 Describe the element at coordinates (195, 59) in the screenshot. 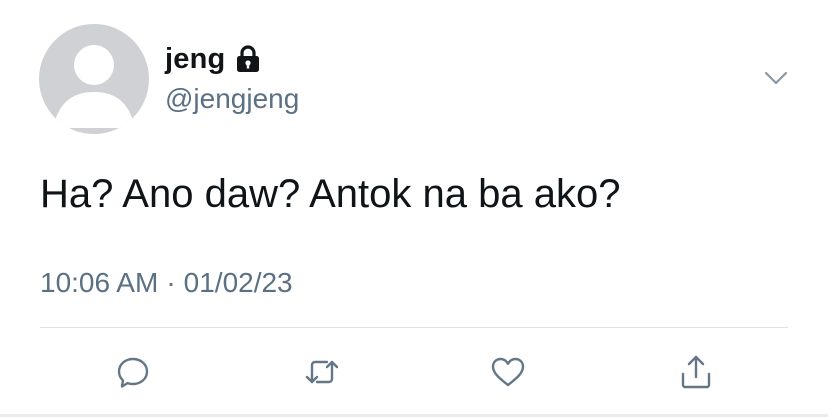

I see `display-name: jeng` at that location.